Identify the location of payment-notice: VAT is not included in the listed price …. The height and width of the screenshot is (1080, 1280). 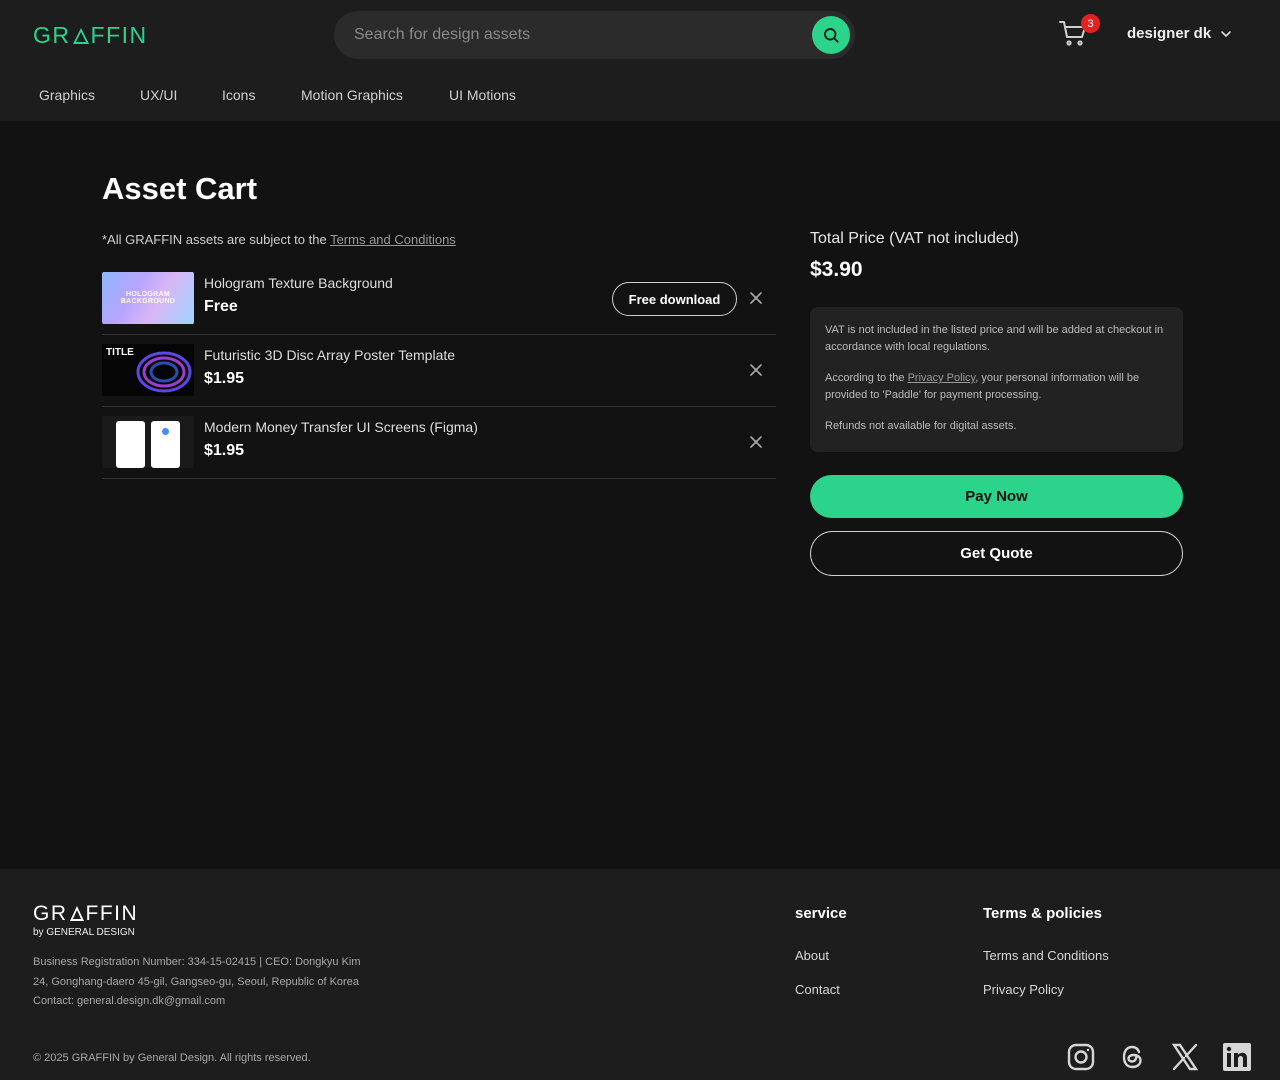
(996, 379).